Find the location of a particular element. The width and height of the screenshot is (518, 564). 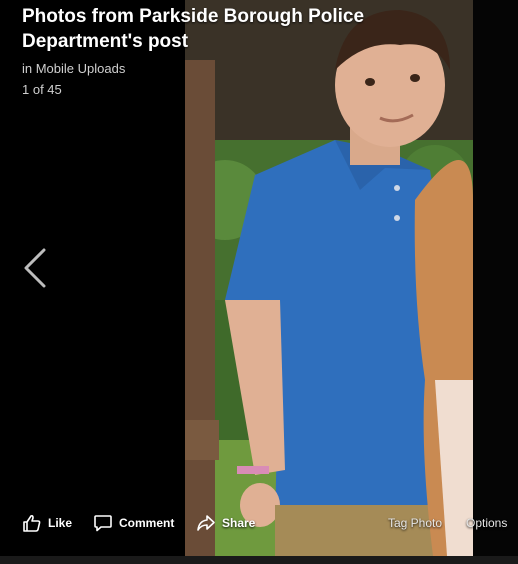

tag-photo-label: Tag Photo is located at coordinates (415, 523).